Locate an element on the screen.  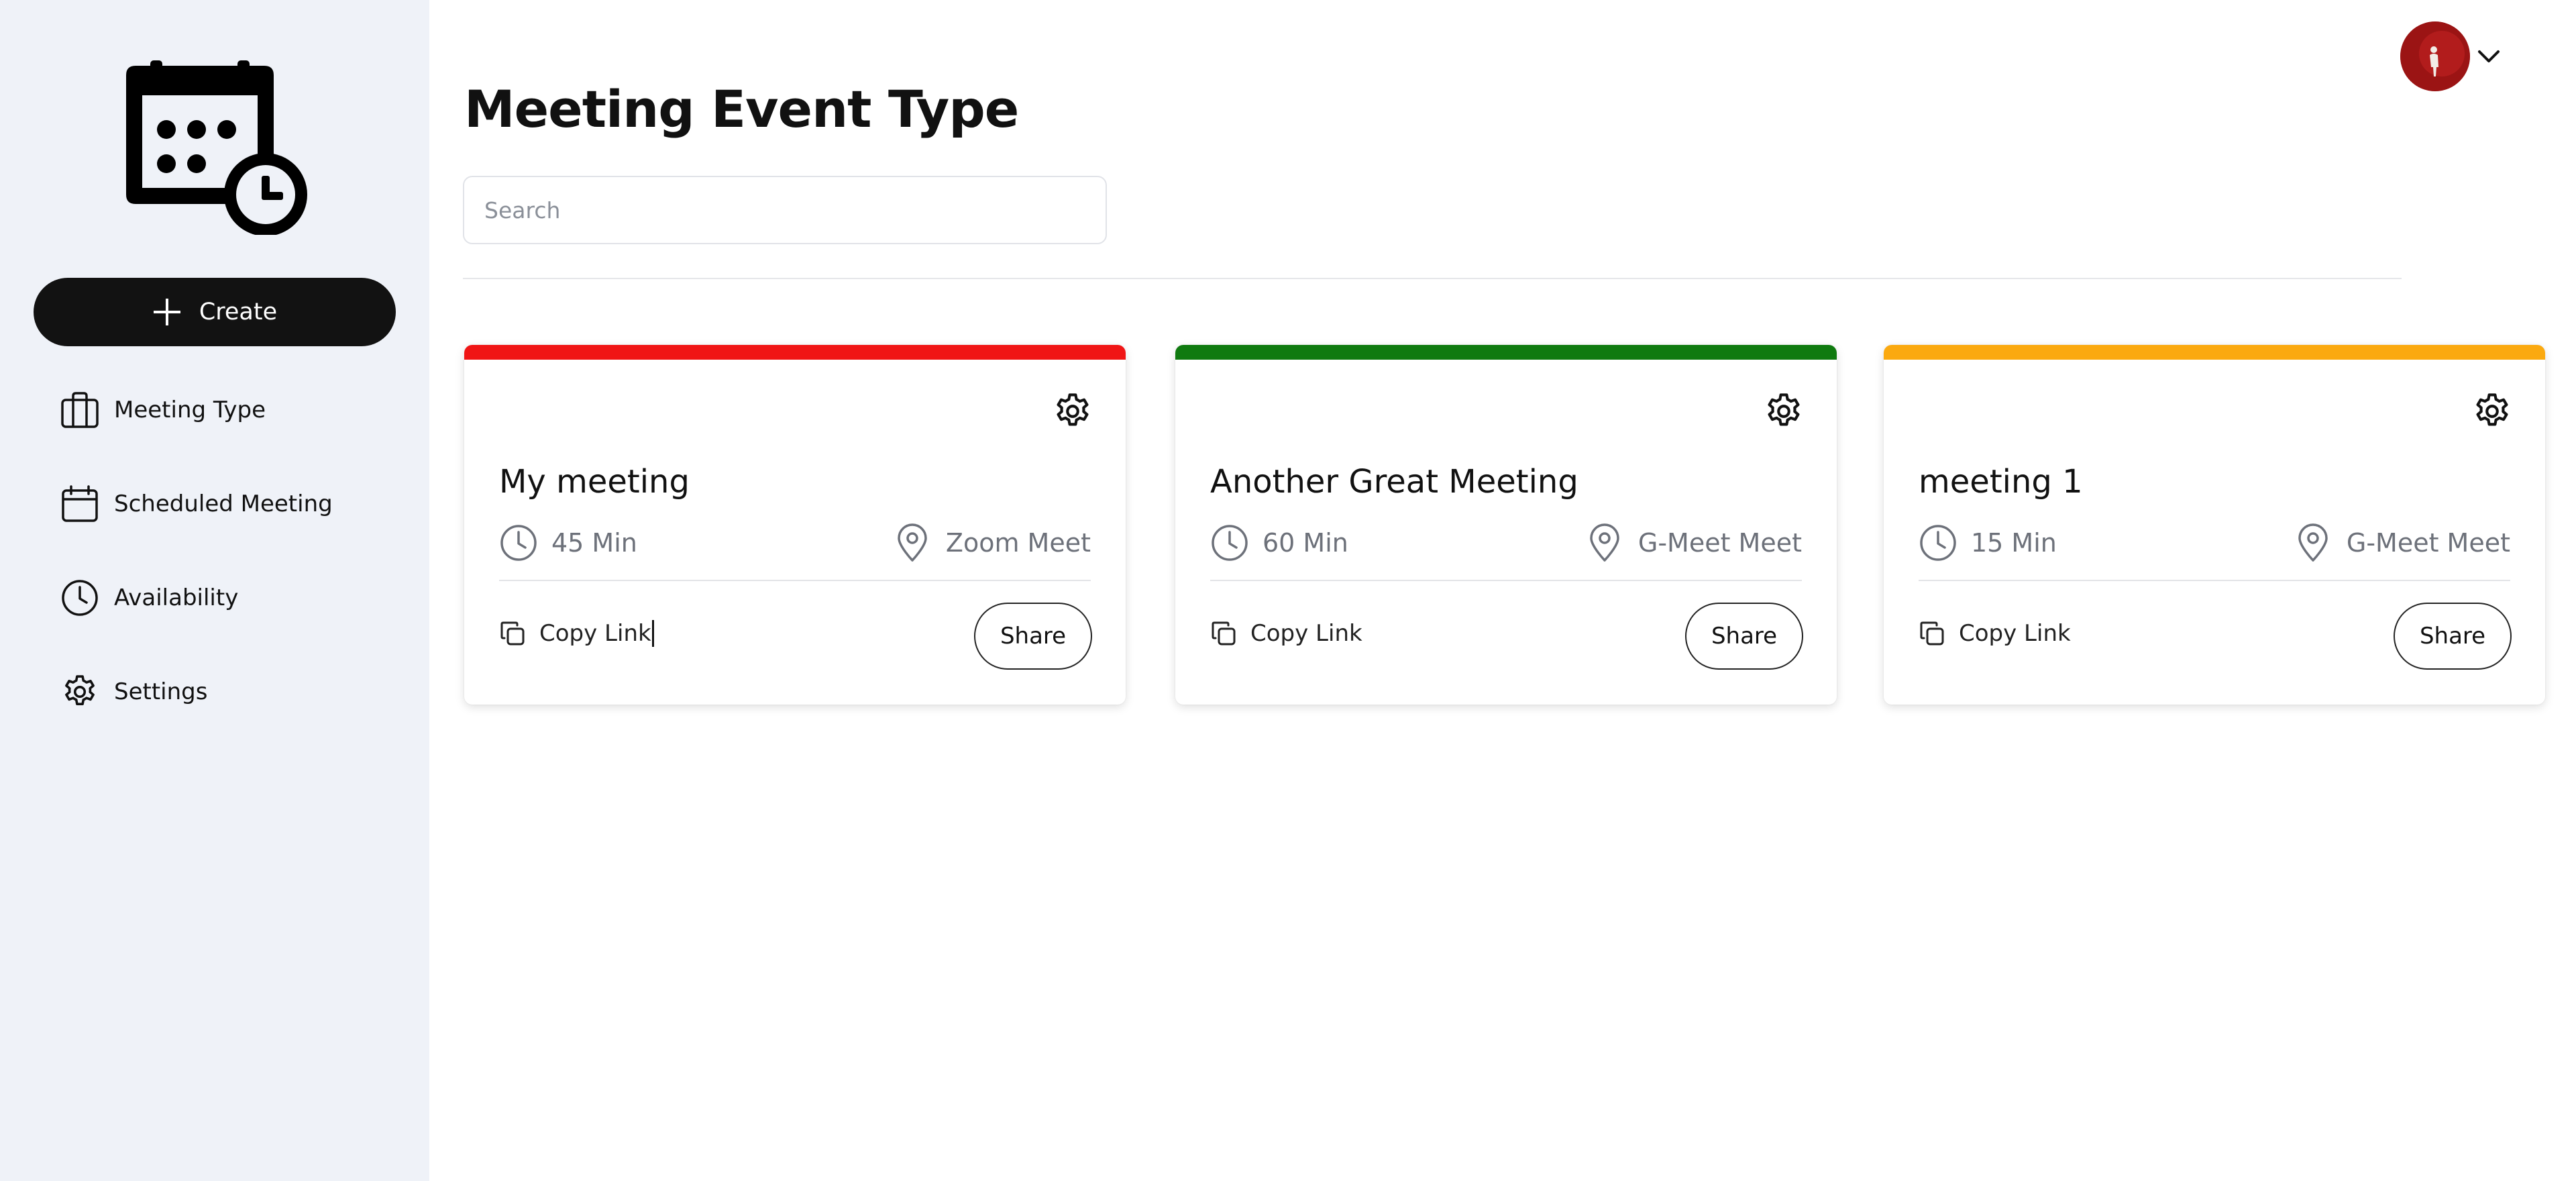
avatar is located at coordinates (2435, 56).